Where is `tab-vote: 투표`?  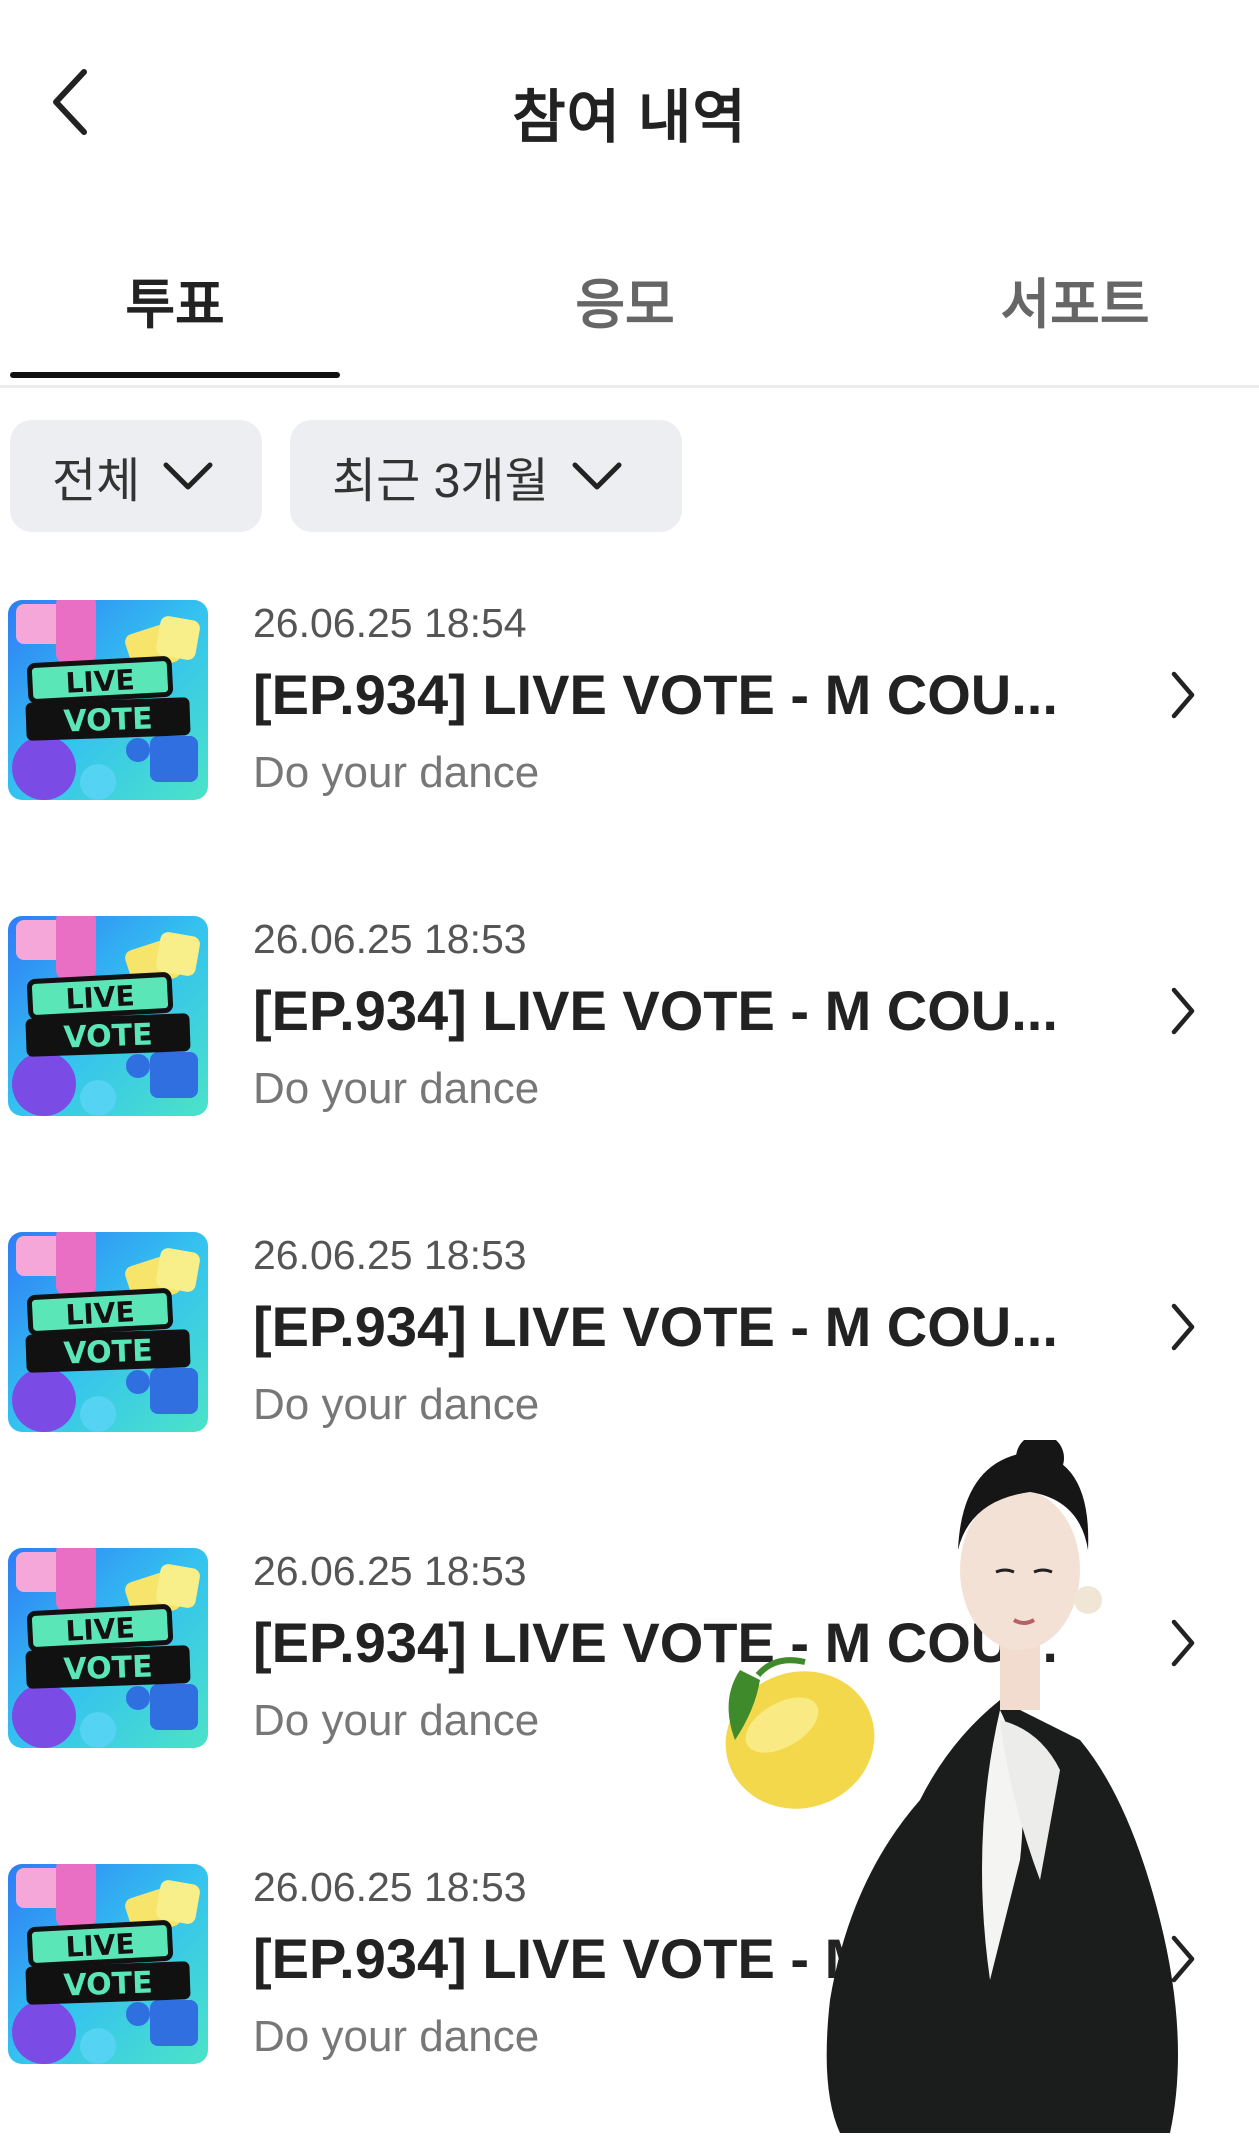 tab-vote: 투표 is located at coordinates (175, 299).